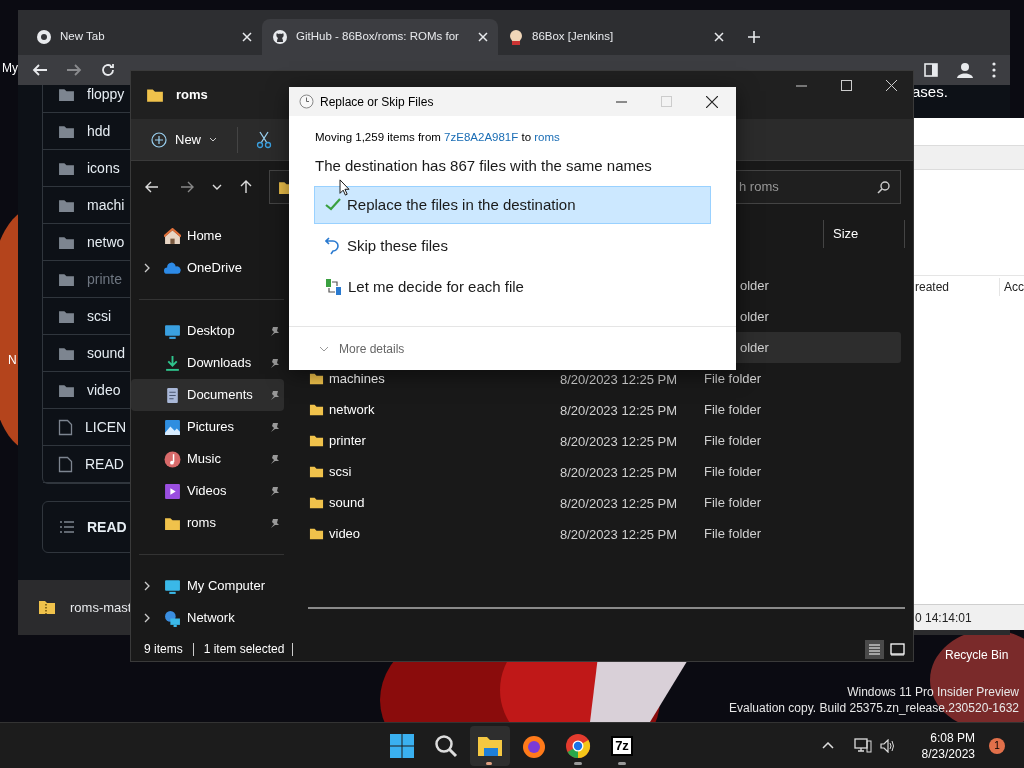  Describe the element at coordinates (846, 234) in the screenshot. I see `column-header: Size` at that location.